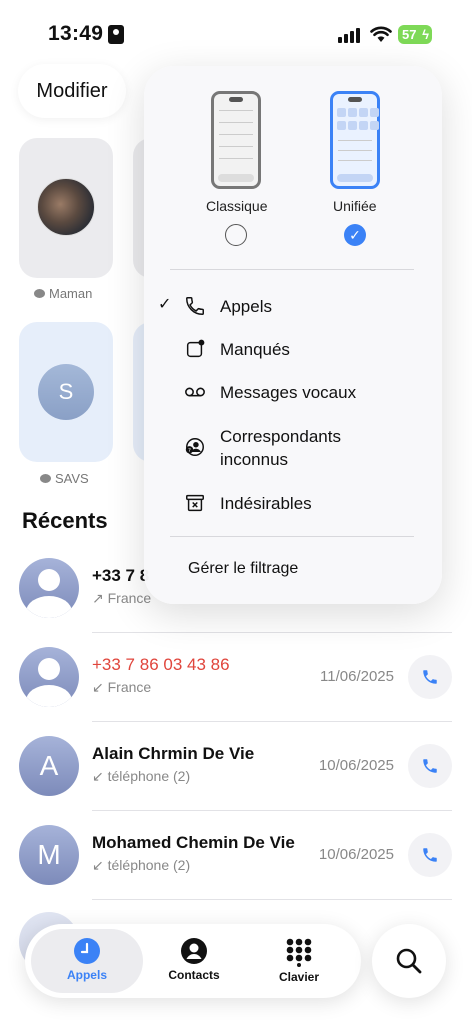  I want to click on unified-label: Unifiée, so click(355, 206).